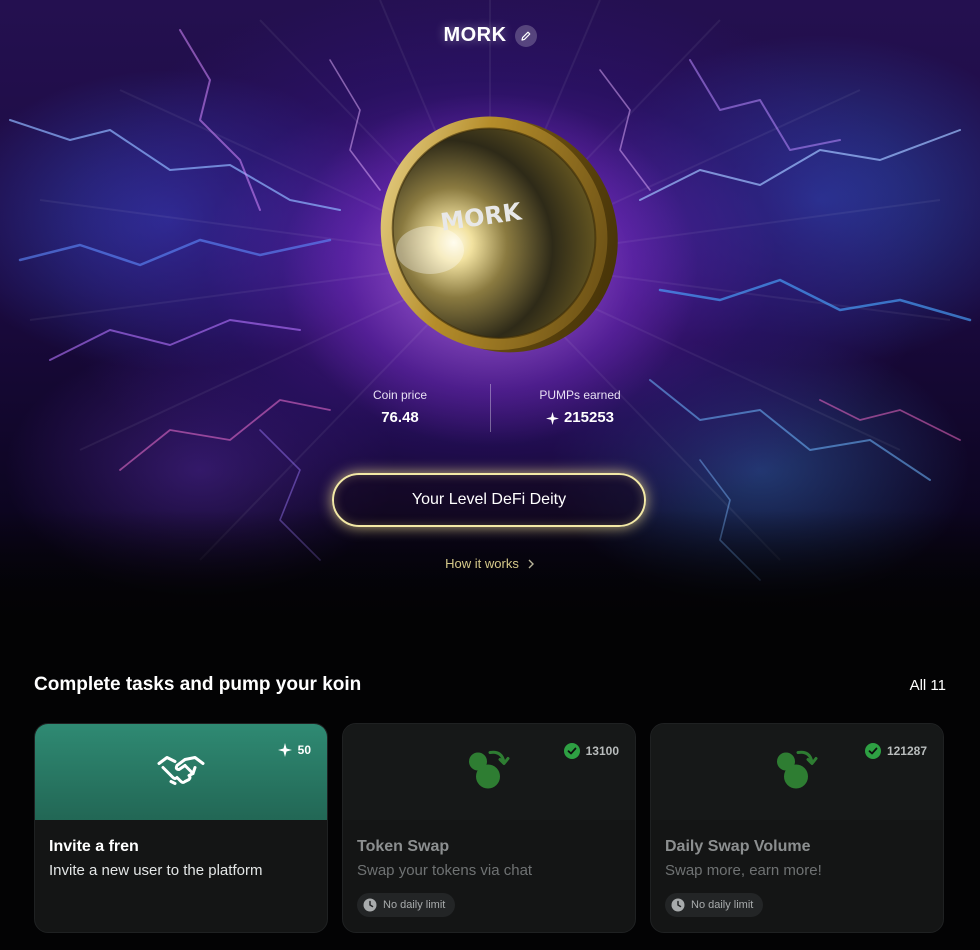 The height and width of the screenshot is (950, 980). Describe the element at coordinates (580, 395) in the screenshot. I see `pumps-earned-label: PUMPs earned` at that location.